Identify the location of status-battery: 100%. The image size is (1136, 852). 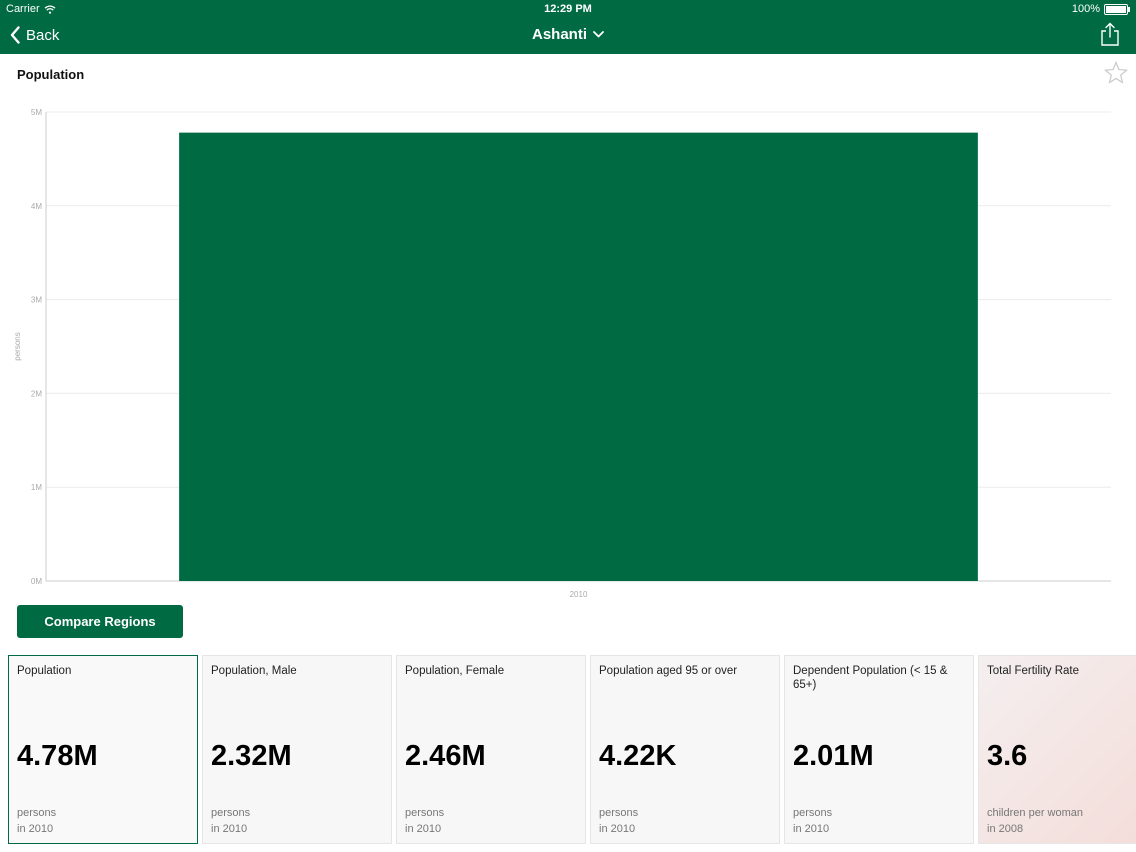
(1100, 9).